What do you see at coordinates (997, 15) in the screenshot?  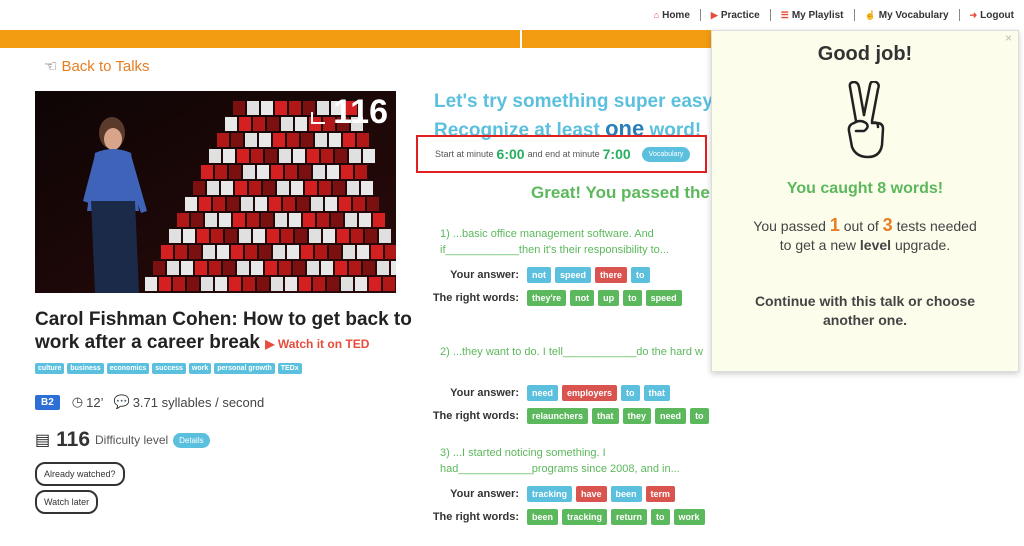 I see `nav-logout-label: Logout` at bounding box center [997, 15].